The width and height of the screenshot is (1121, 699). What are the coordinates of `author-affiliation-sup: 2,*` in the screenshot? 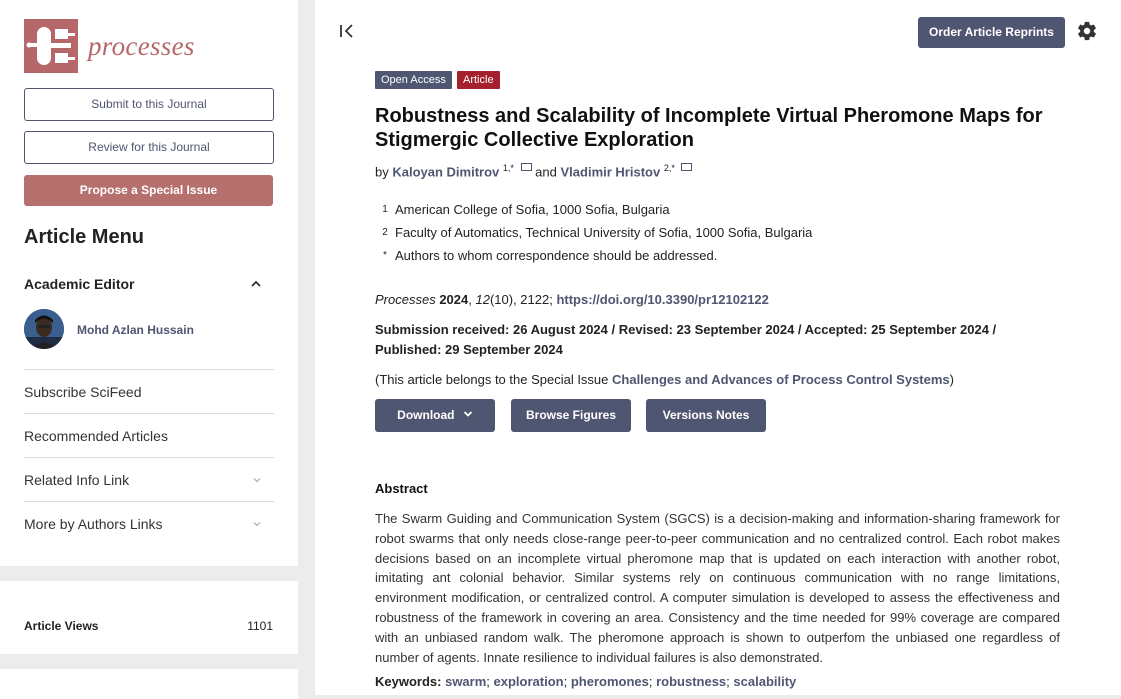 It's located at (669, 168).